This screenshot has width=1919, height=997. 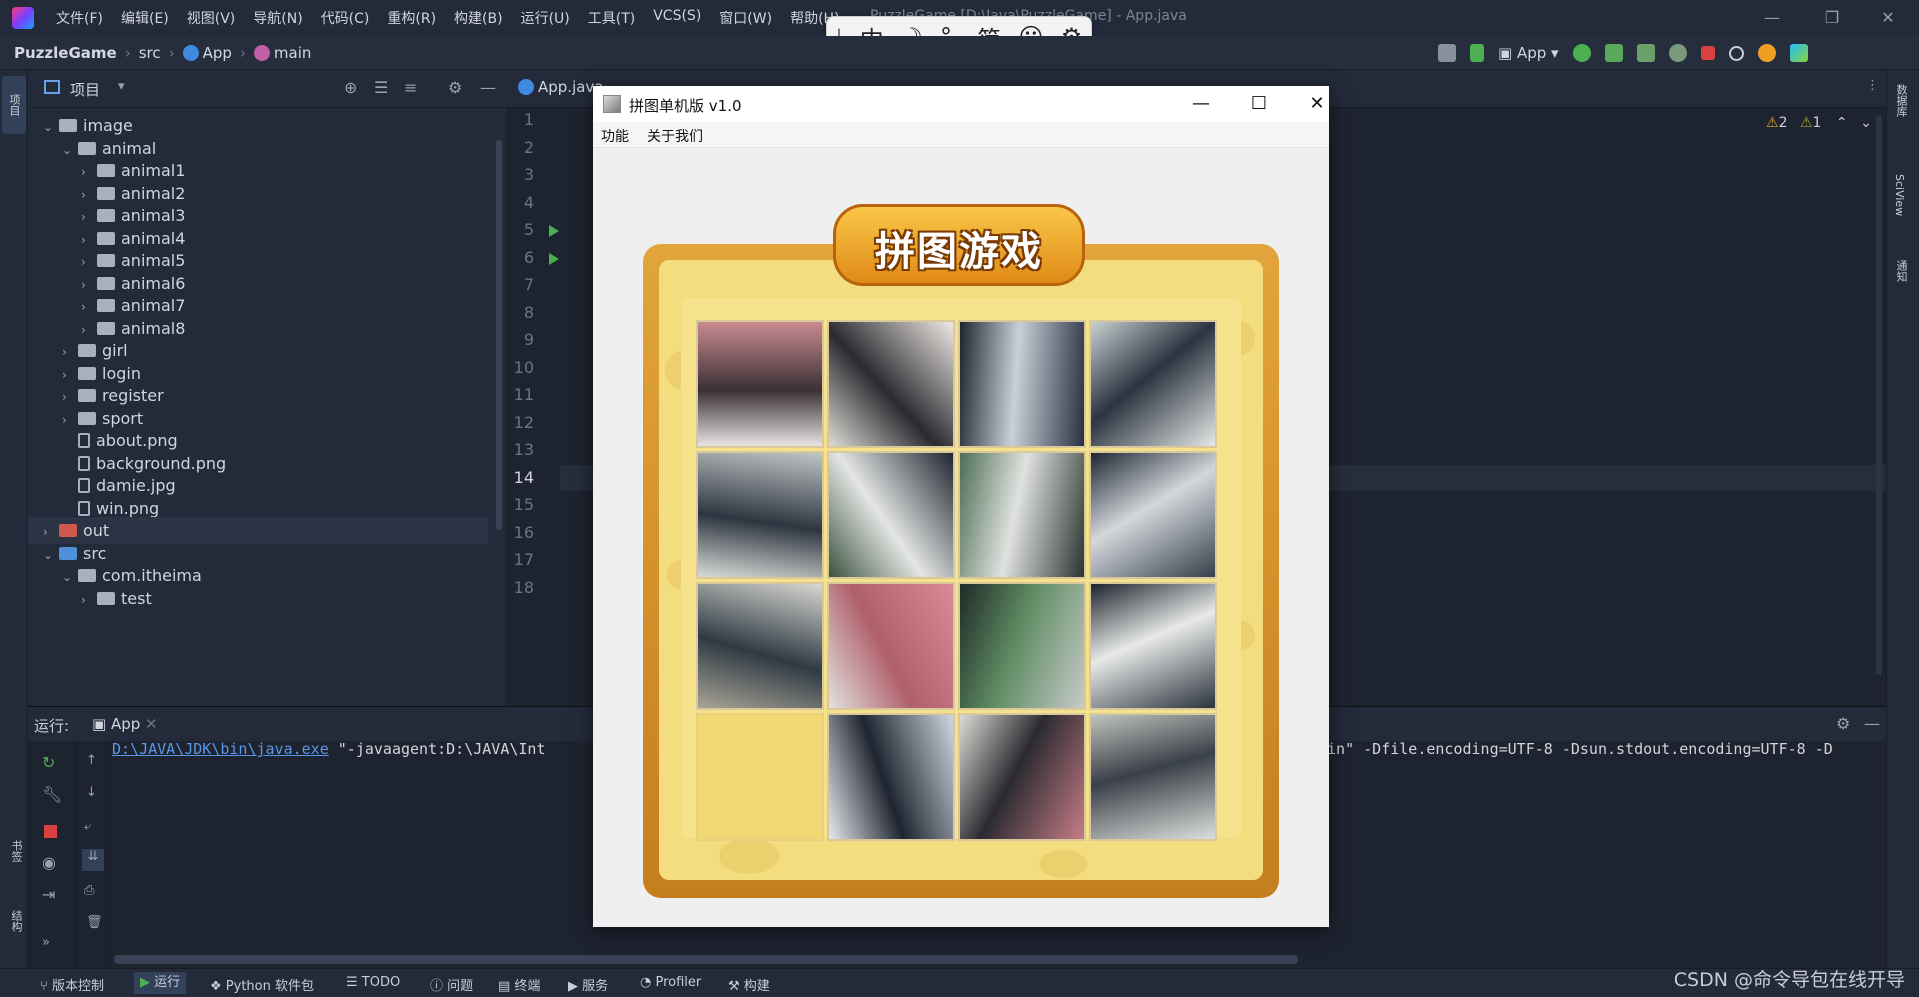 What do you see at coordinates (72, 984) in the screenshot?
I see `status-version-control: ⑂ 版本控制` at bounding box center [72, 984].